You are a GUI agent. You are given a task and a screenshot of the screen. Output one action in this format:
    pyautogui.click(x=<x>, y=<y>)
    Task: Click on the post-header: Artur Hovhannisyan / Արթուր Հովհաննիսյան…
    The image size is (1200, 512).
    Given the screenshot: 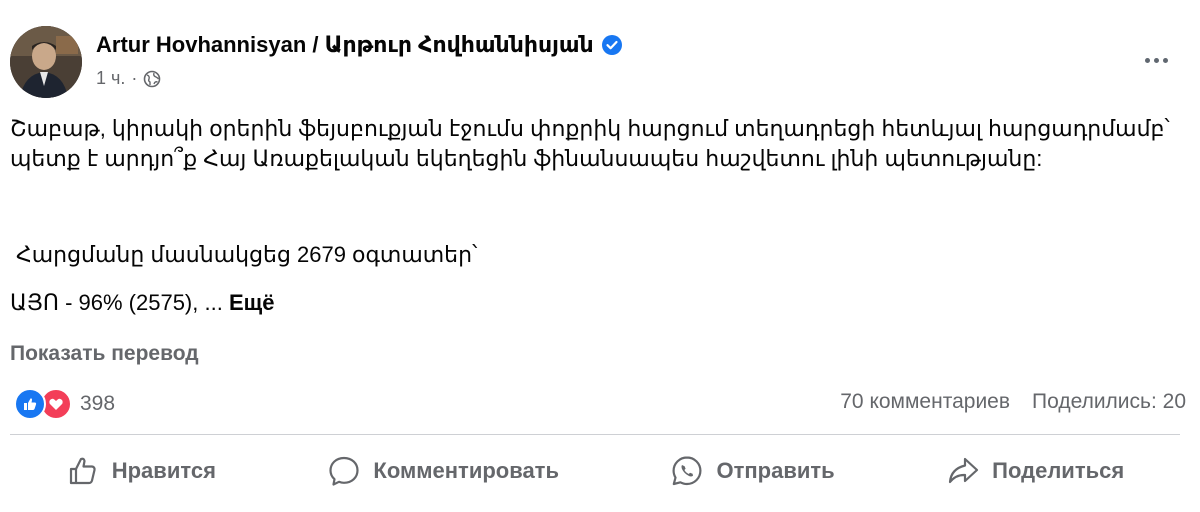 What is the action you would take?
    pyautogui.click(x=600, y=64)
    